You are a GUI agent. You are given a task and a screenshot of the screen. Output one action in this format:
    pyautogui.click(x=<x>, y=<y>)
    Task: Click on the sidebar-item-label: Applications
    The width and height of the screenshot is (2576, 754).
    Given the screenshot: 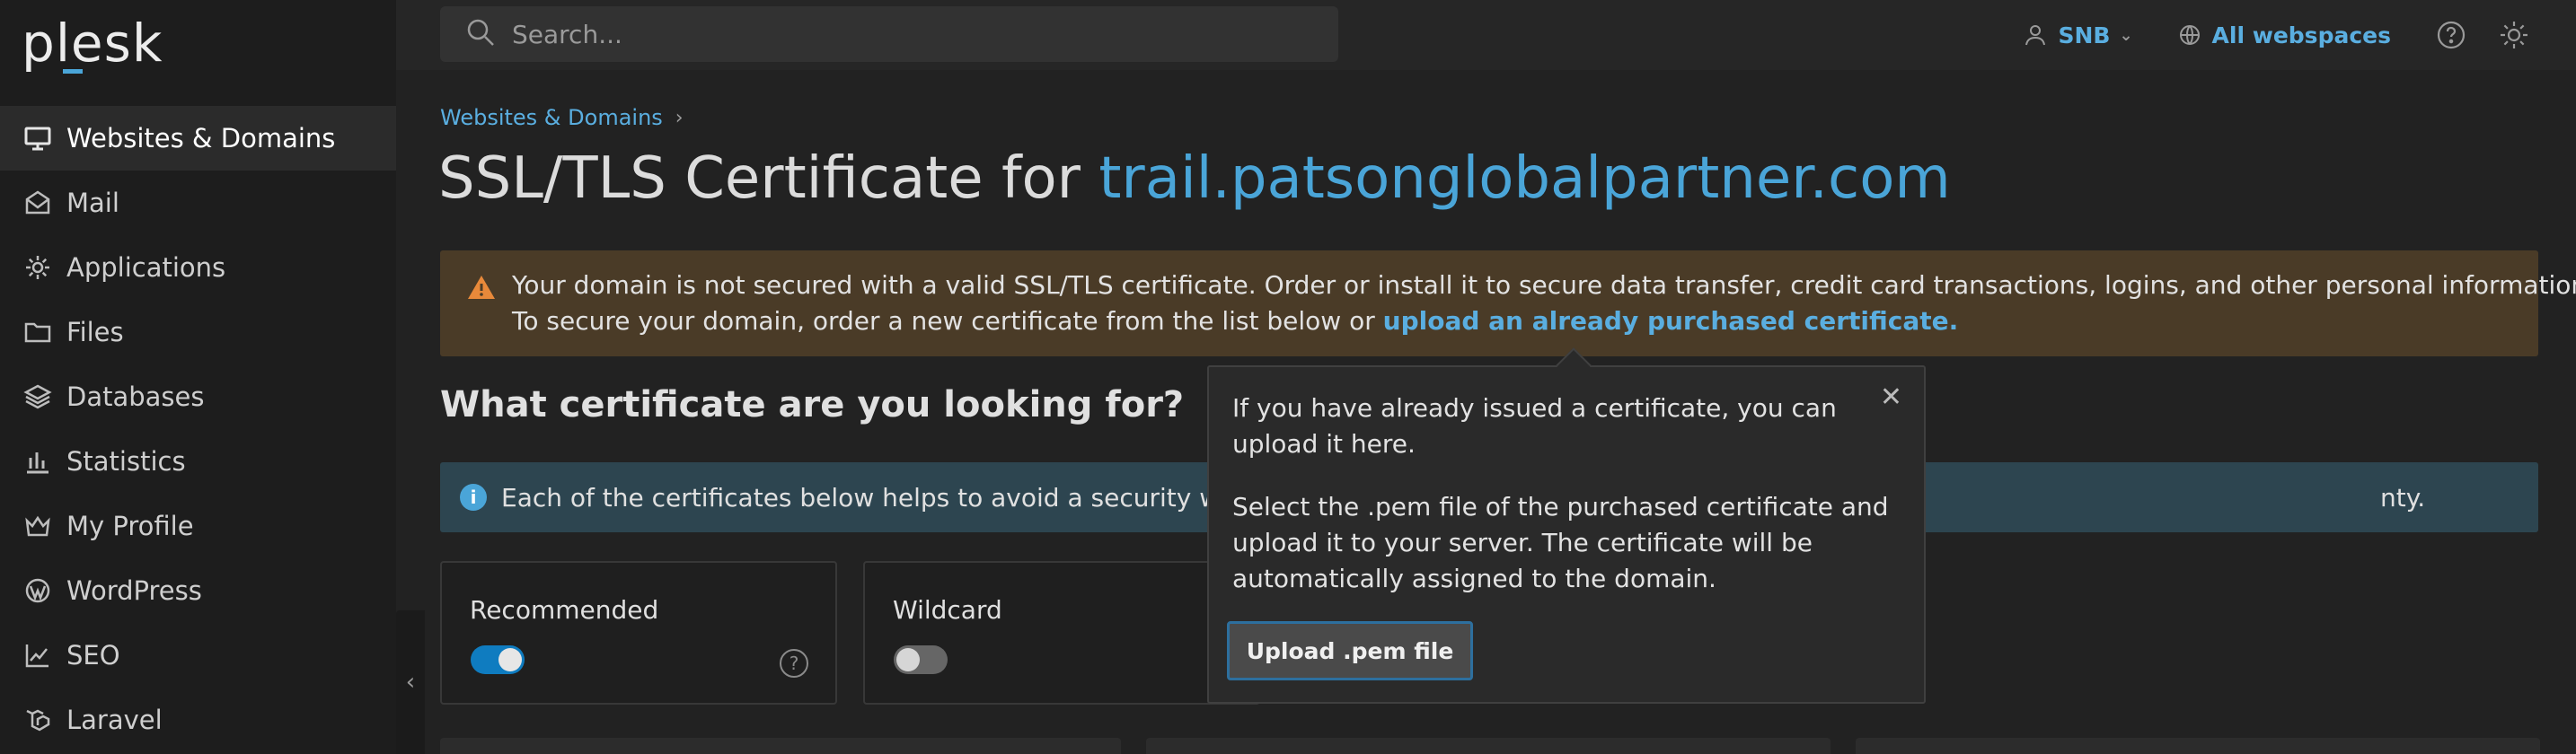 What is the action you would take?
    pyautogui.click(x=146, y=267)
    